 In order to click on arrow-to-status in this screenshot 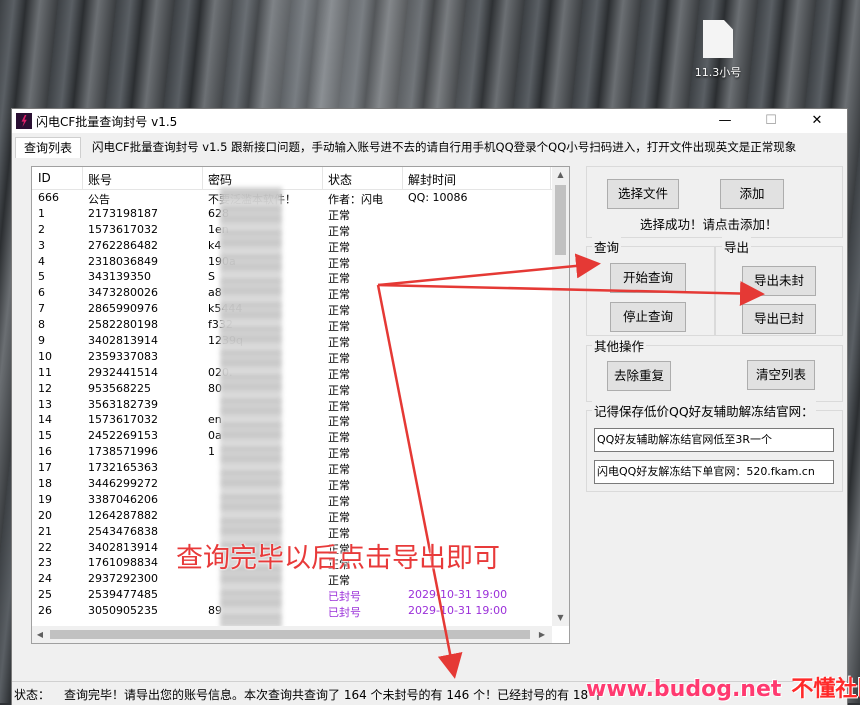, I will do `click(419, 481)`.